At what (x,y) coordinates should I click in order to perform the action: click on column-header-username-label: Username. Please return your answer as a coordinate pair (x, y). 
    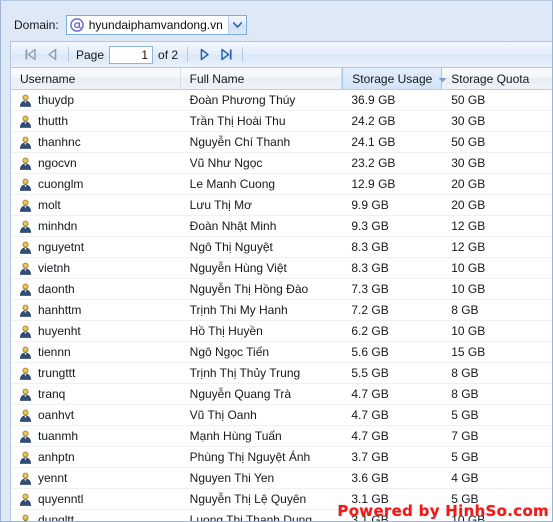
    Looking at the image, I should click on (48, 78).